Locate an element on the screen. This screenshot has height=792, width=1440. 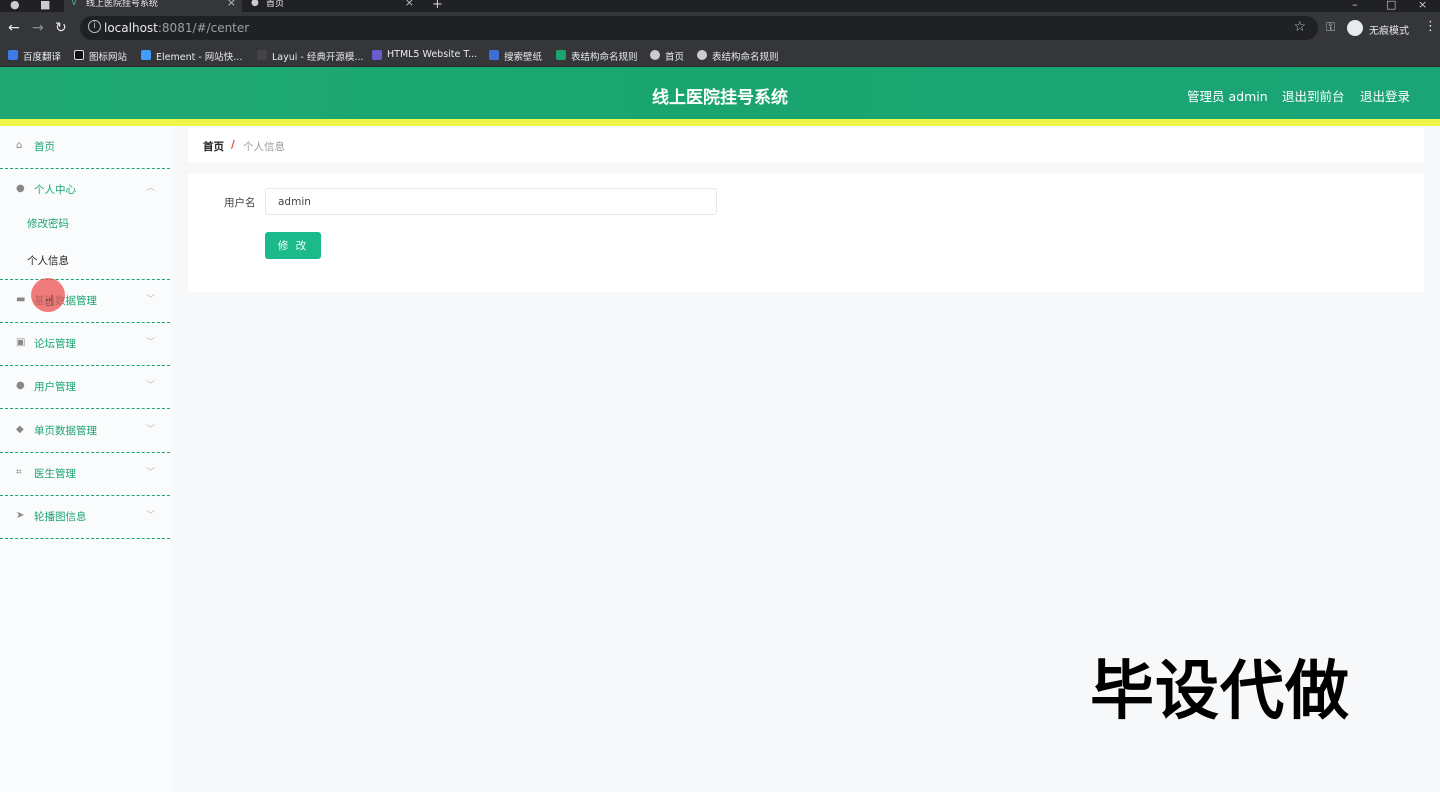
bookmark-item: 百度翻译 is located at coordinates (34, 56).